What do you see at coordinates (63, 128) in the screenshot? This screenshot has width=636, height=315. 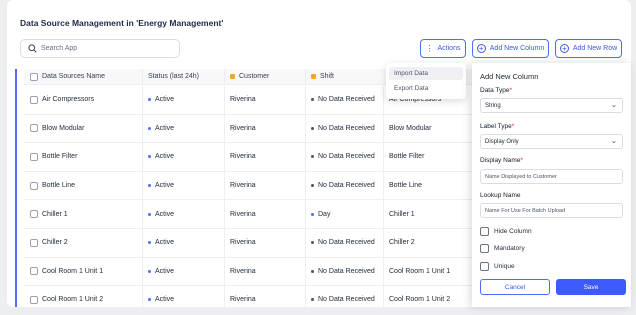 I see `cell-data-source-name: Blow Modular` at bounding box center [63, 128].